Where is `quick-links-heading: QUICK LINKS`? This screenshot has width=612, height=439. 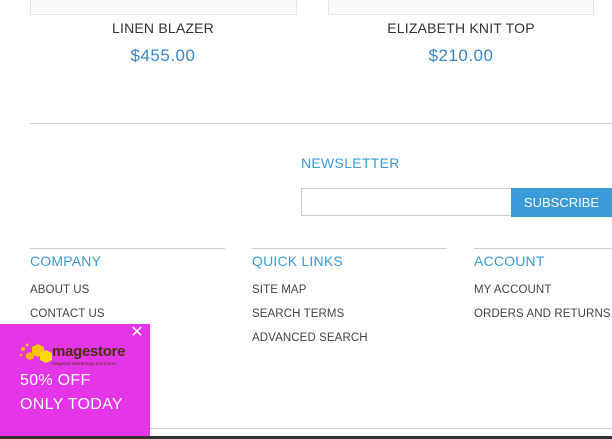 quick-links-heading: QUICK LINKS is located at coordinates (297, 261).